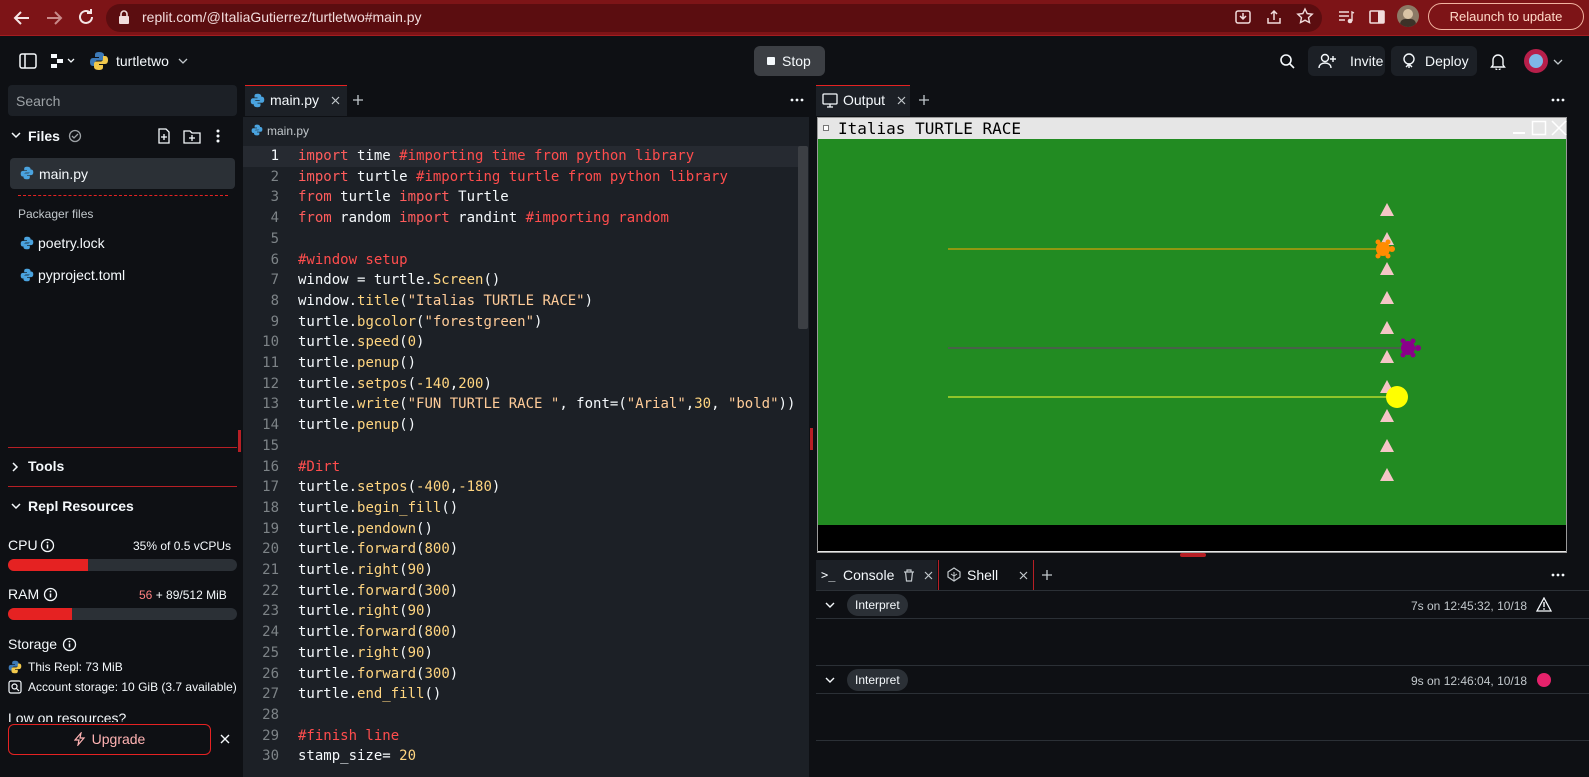 This screenshot has width=1589, height=777. Describe the element at coordinates (225, 739) in the screenshot. I see `close-icon` at that location.